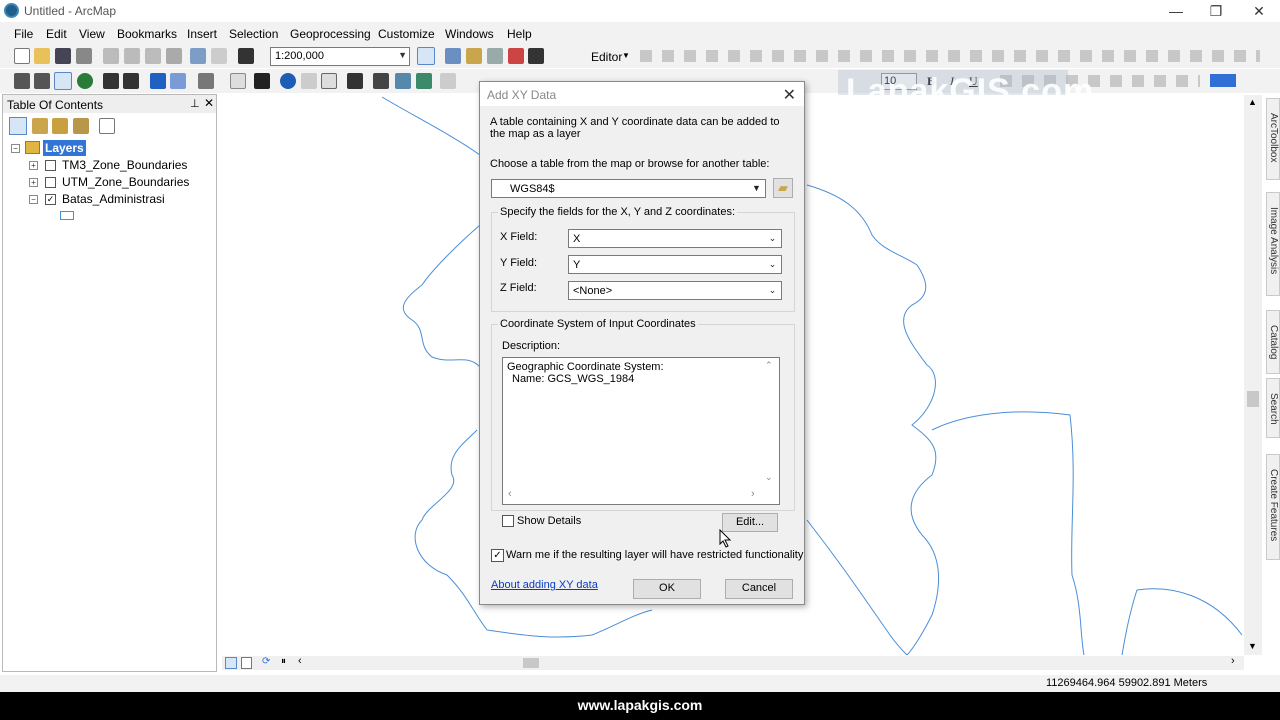 The height and width of the screenshot is (720, 1280). I want to click on html-popup-icon, so click(329, 81).